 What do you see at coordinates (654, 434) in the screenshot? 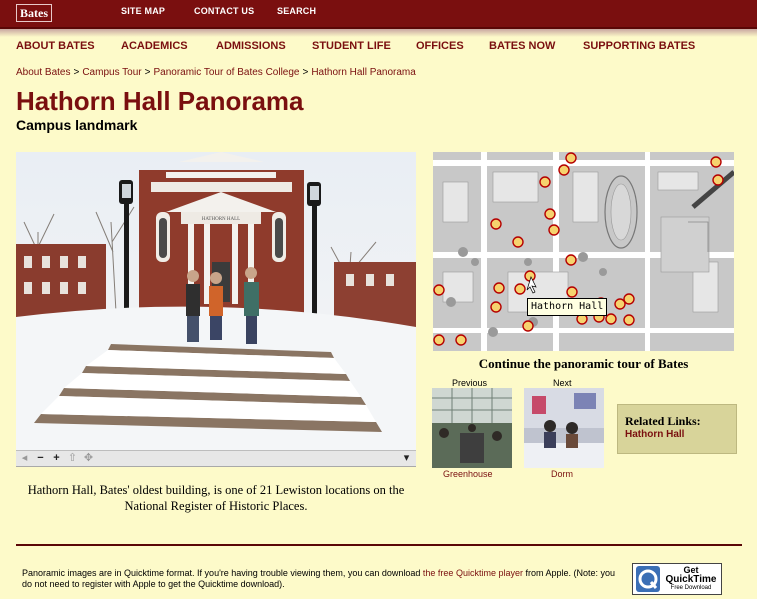
I see `related-link-hathorn-hall: Hathorn Hall` at bounding box center [654, 434].